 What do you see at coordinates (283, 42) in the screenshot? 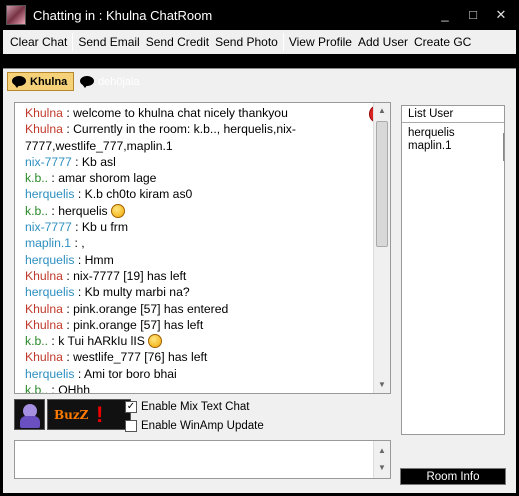
I see `menu-separator` at bounding box center [283, 42].